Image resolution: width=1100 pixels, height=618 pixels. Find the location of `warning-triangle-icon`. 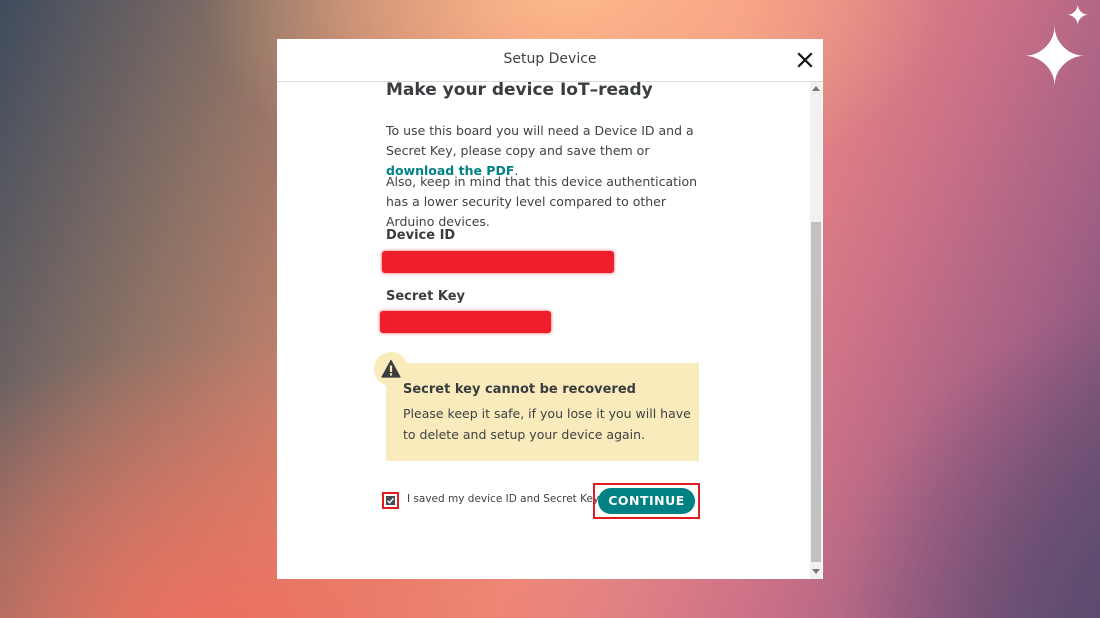

warning-triangle-icon is located at coordinates (391, 368).